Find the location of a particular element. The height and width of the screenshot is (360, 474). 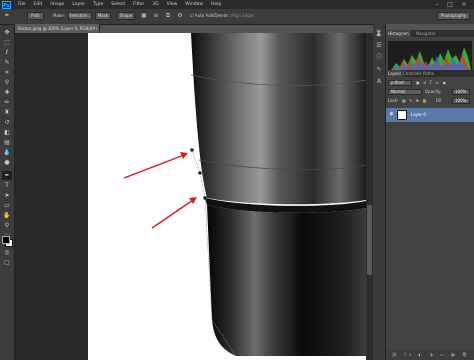

character-panel-icon: A is located at coordinates (379, 82).